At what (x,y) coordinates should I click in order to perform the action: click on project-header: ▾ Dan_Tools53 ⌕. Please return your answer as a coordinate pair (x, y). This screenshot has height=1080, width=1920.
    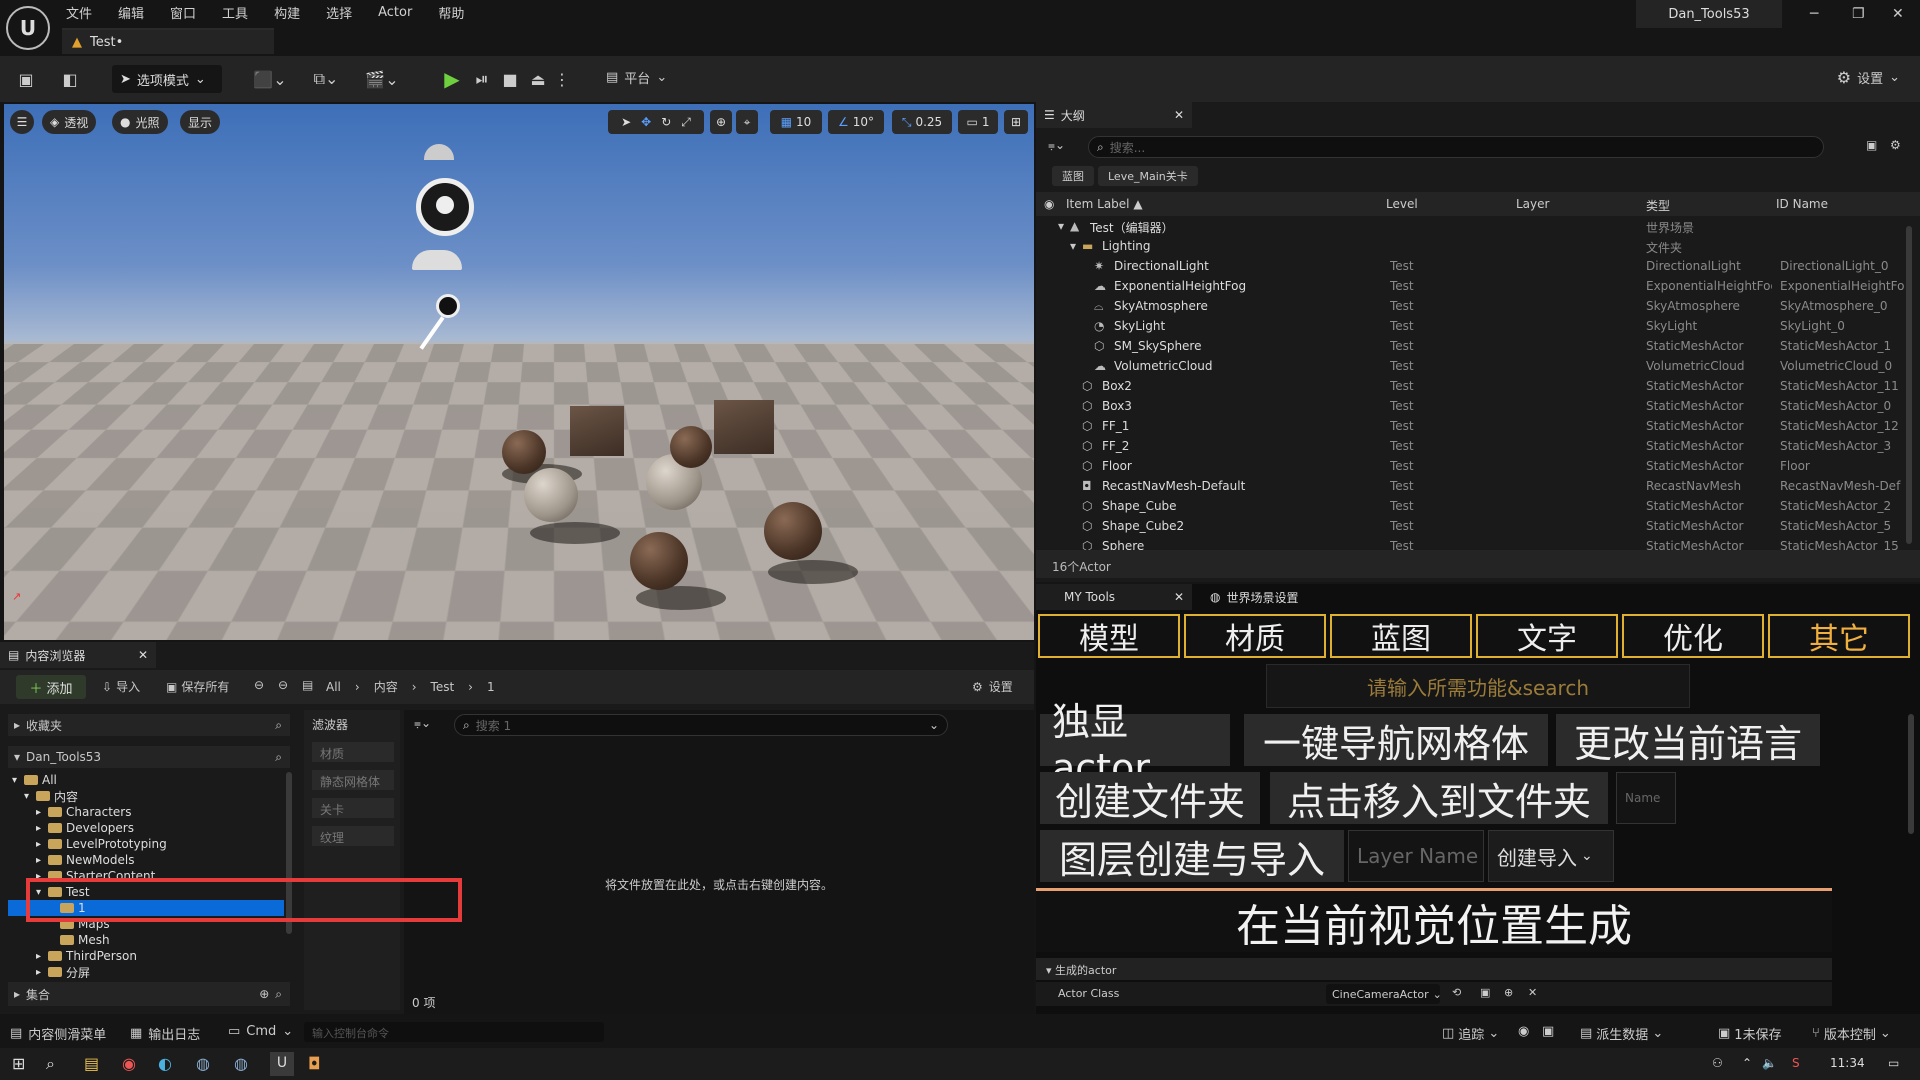
    Looking at the image, I should click on (149, 757).